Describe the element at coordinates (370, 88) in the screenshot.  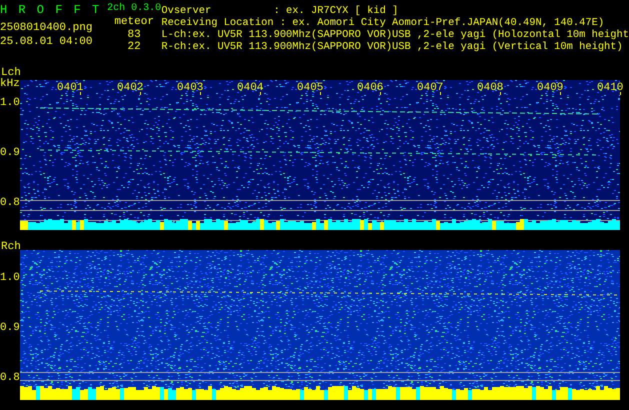
I see `time-label: 0406` at that location.